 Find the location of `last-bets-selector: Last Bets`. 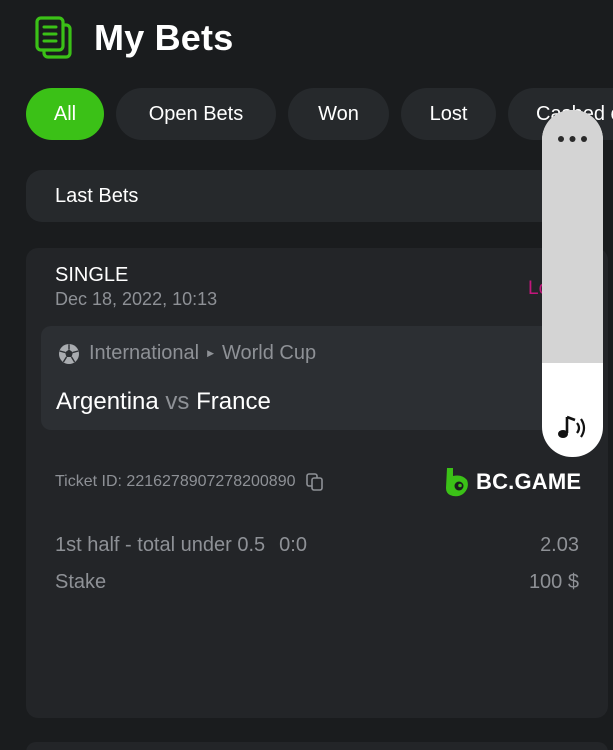

last-bets-selector: Last Bets is located at coordinates (311, 196).